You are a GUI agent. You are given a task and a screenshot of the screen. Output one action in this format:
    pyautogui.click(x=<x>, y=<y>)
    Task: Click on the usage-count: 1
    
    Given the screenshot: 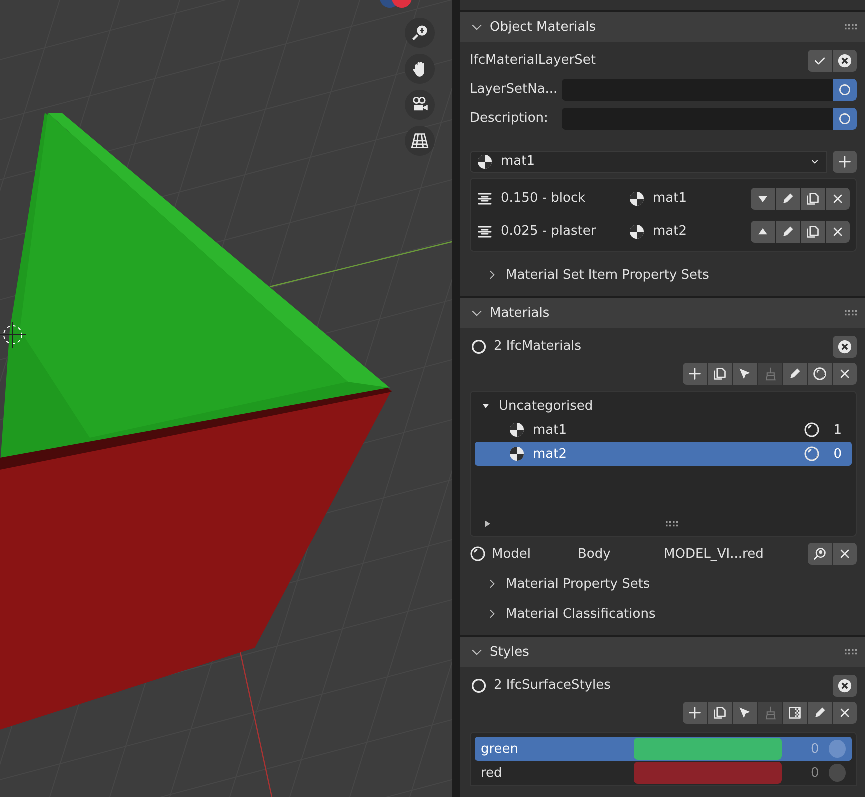 What is the action you would take?
    pyautogui.click(x=837, y=430)
    